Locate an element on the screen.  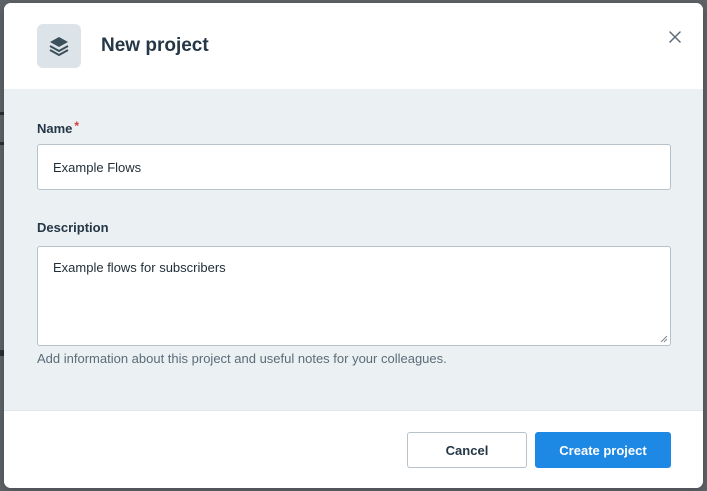
layers-icon is located at coordinates (59, 46).